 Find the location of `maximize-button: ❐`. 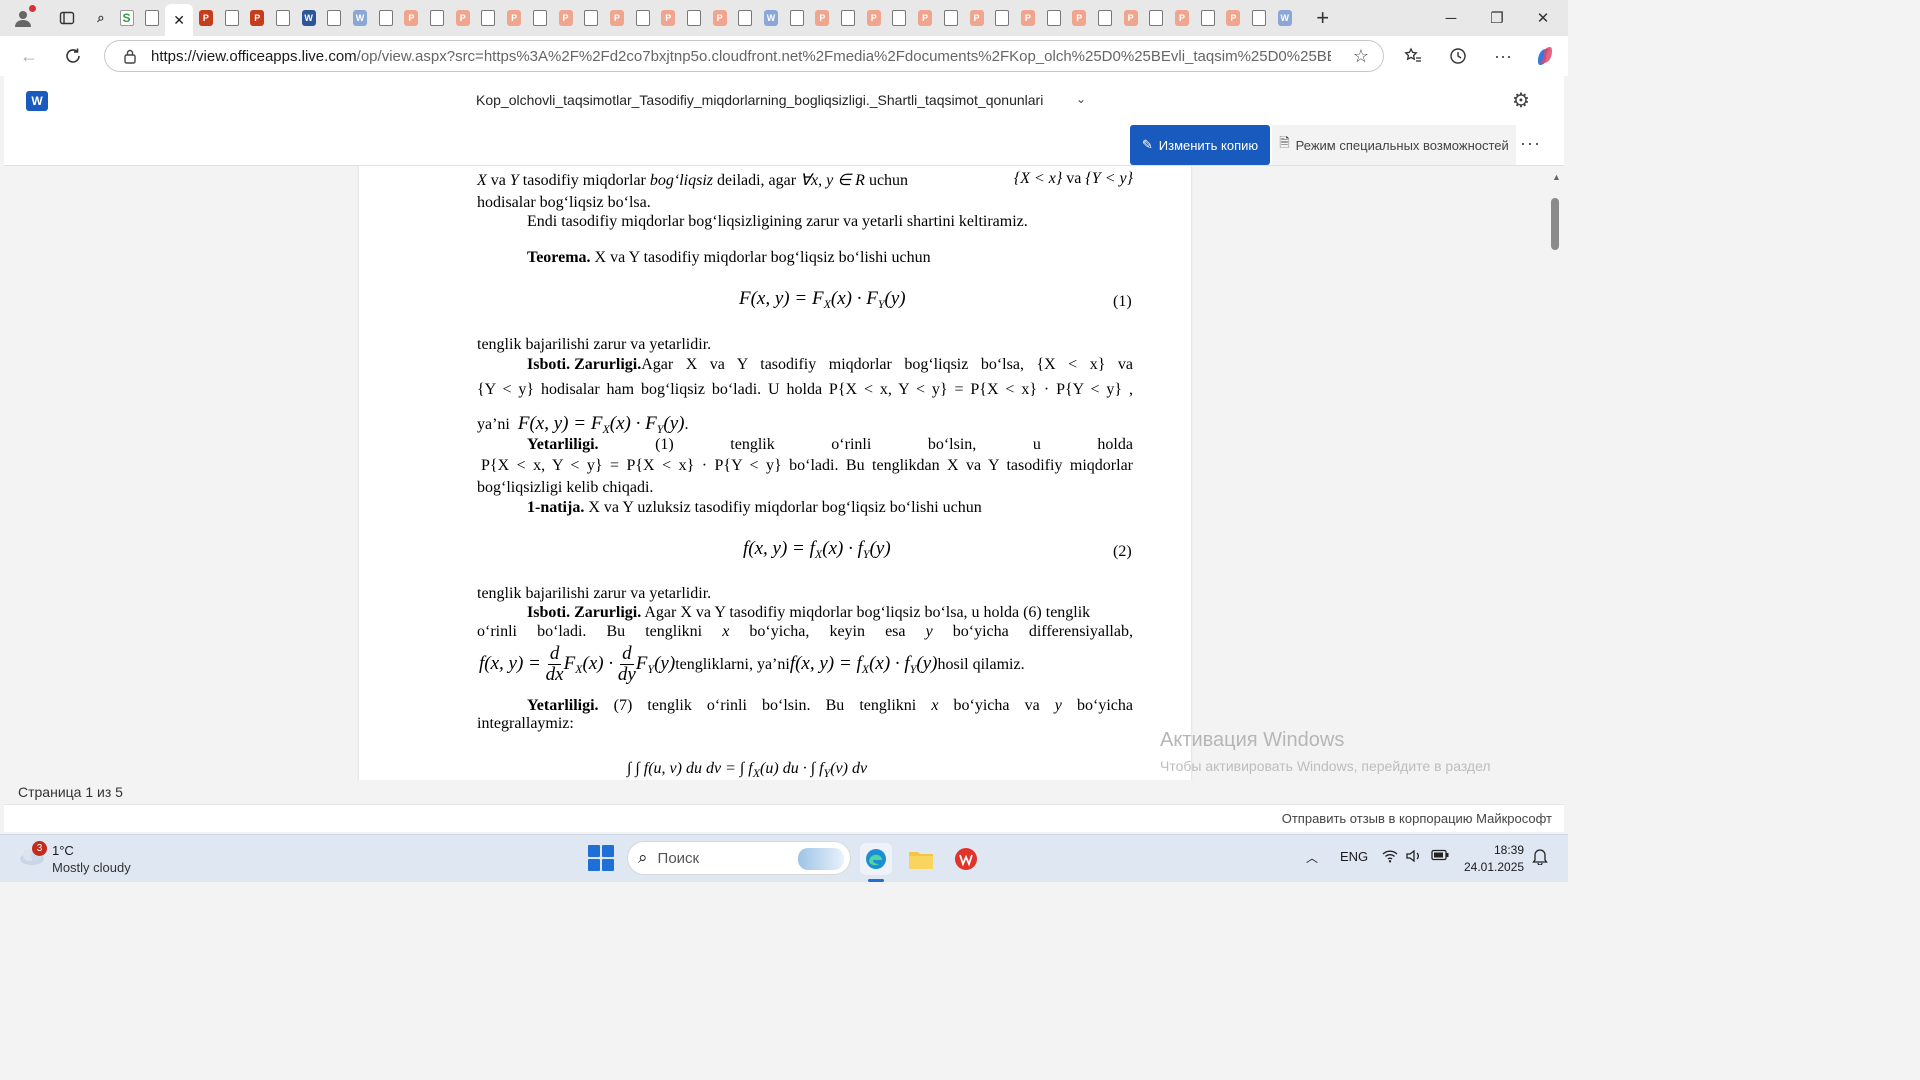

maximize-button: ❐ is located at coordinates (1497, 18).